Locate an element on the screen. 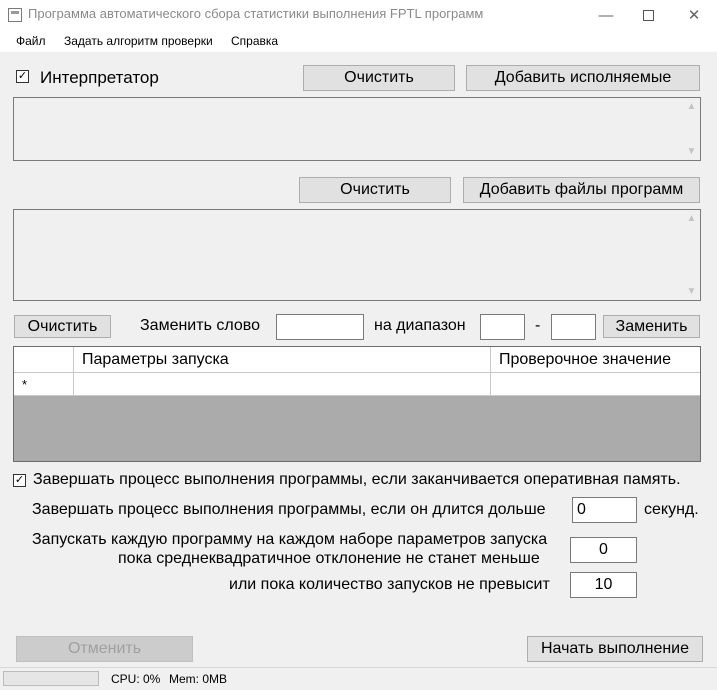 This screenshot has width=717, height=690. stddev-input: 0 is located at coordinates (603, 550).